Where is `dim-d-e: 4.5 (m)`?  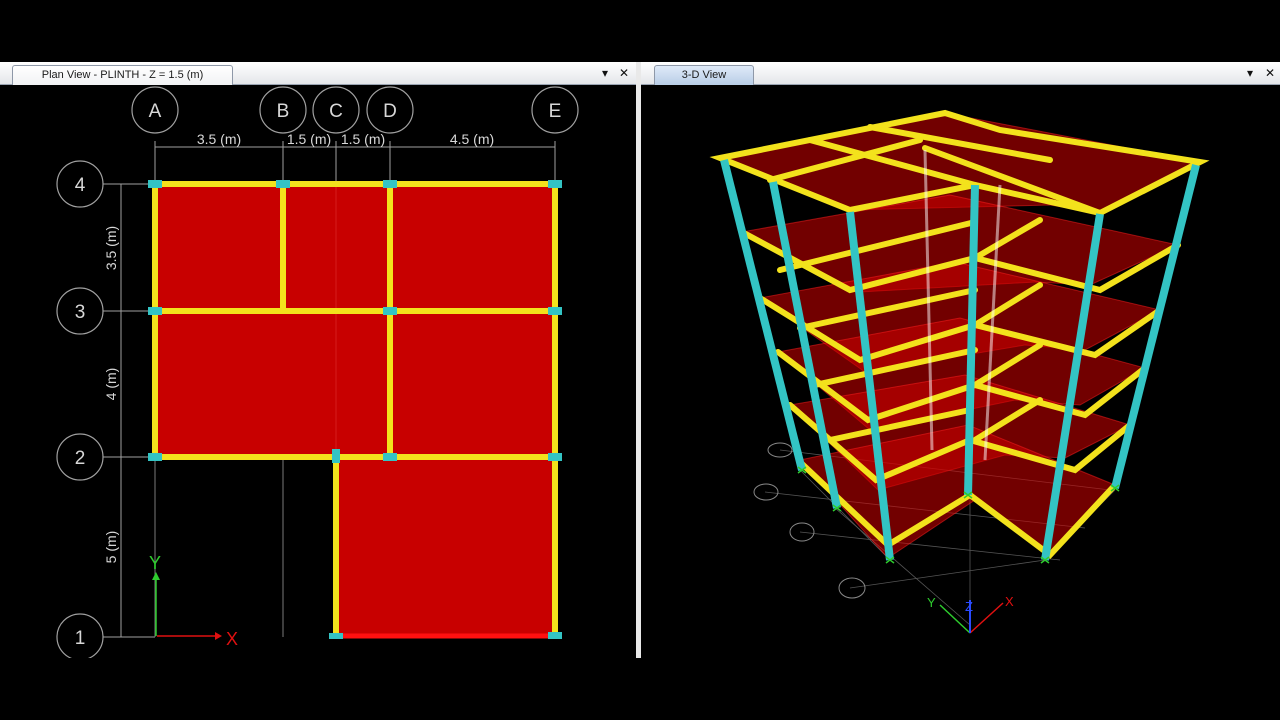 dim-d-e: 4.5 (m) is located at coordinates (472, 139).